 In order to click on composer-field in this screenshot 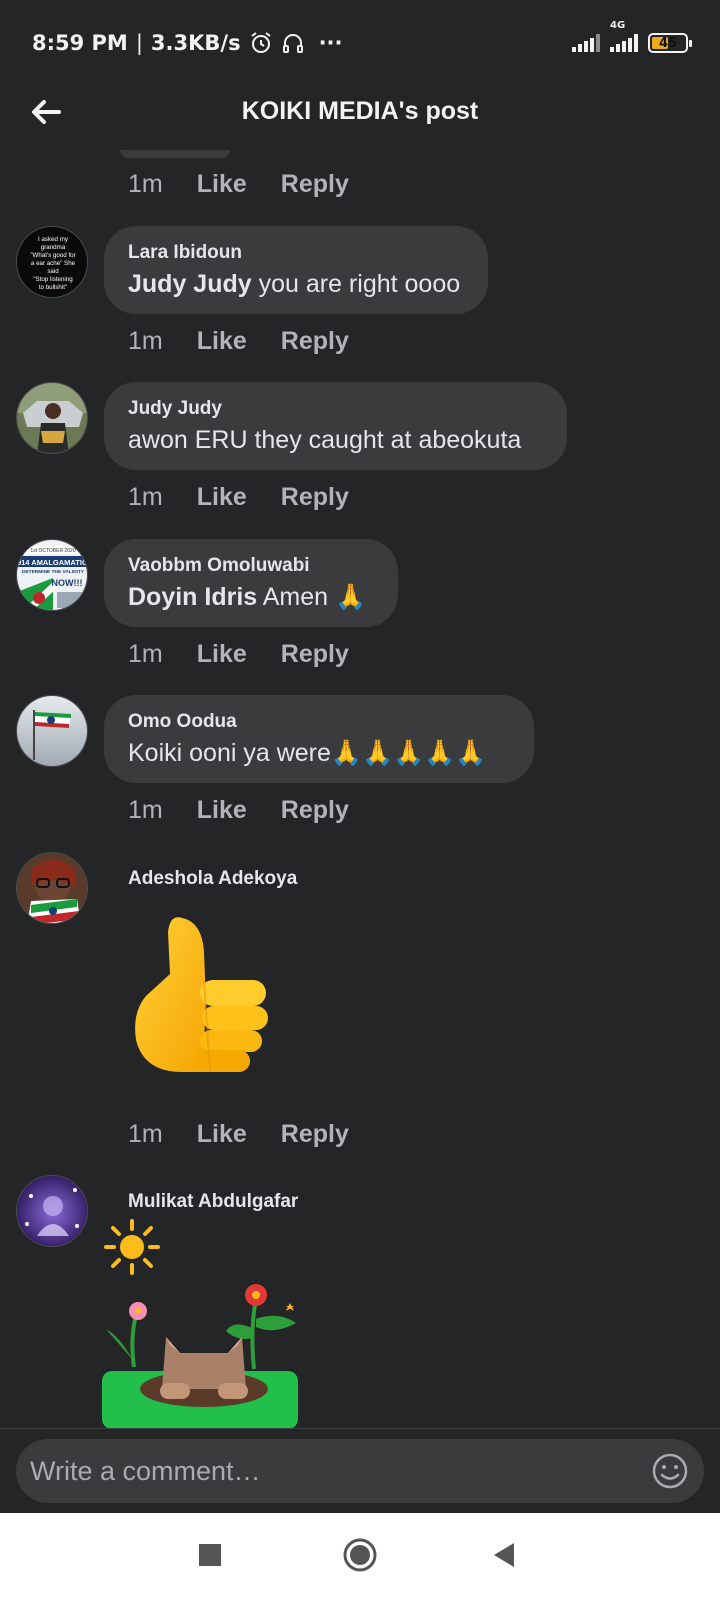, I will do `click(360, 1471)`.